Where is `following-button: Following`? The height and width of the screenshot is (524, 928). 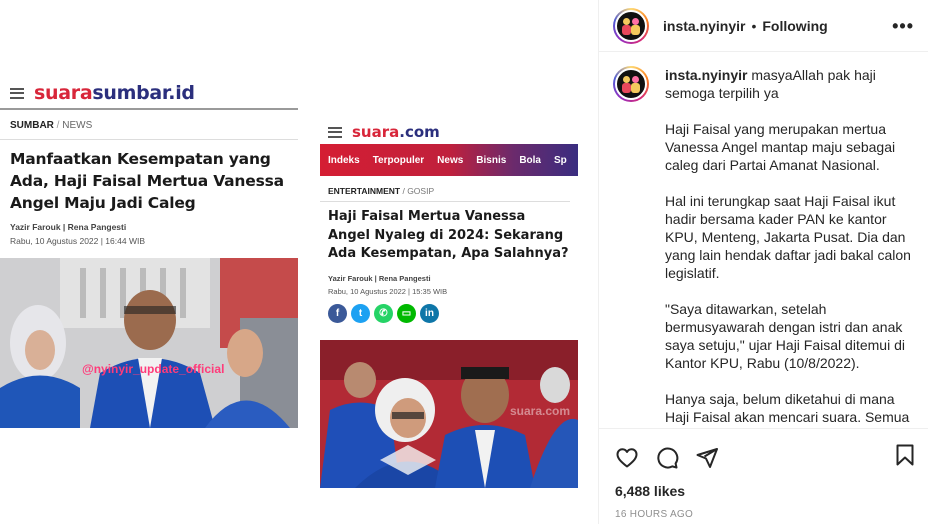
following-button: Following is located at coordinates (794, 26).